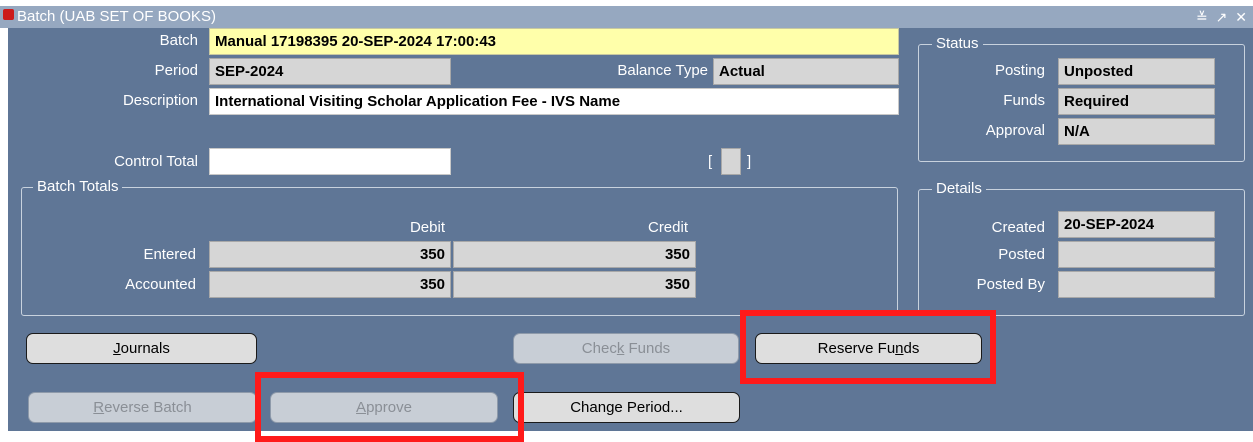 Image resolution: width=1253 pixels, height=442 pixels. Describe the element at coordinates (710, 161) in the screenshot. I see `bracket-open: [` at that location.